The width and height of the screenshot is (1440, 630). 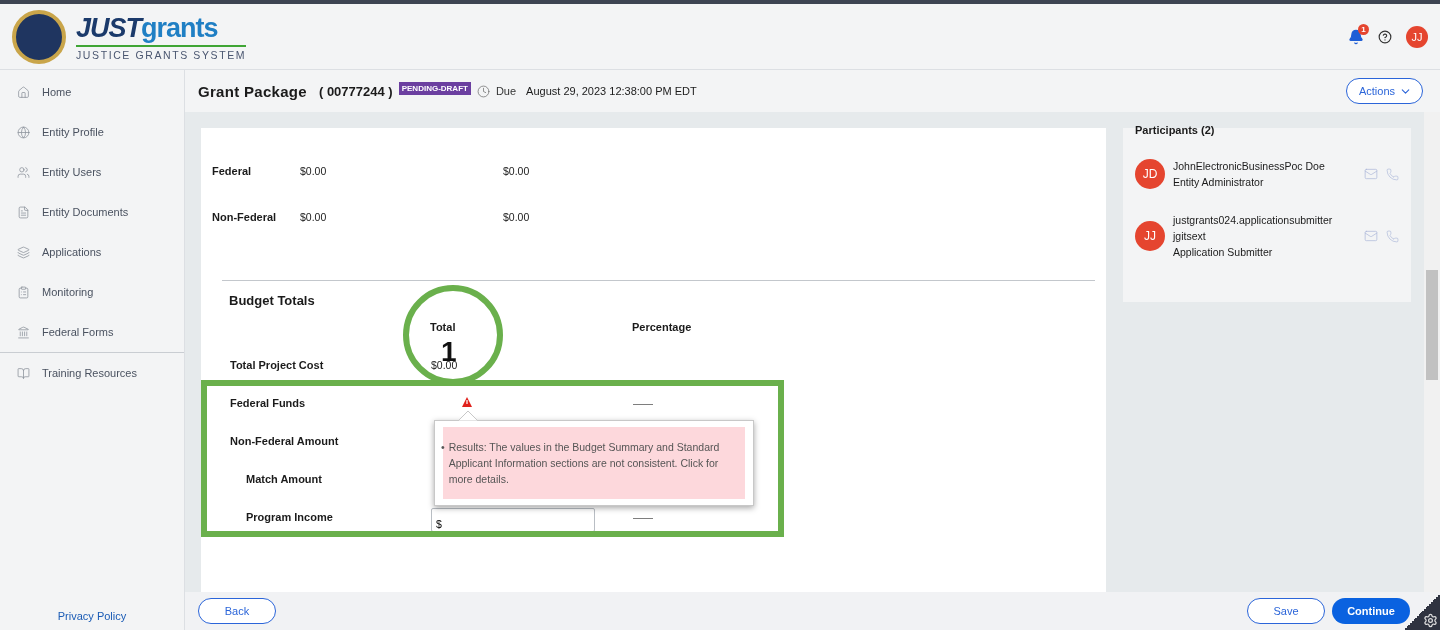 I want to click on input-field: $, so click(x=513, y=520).